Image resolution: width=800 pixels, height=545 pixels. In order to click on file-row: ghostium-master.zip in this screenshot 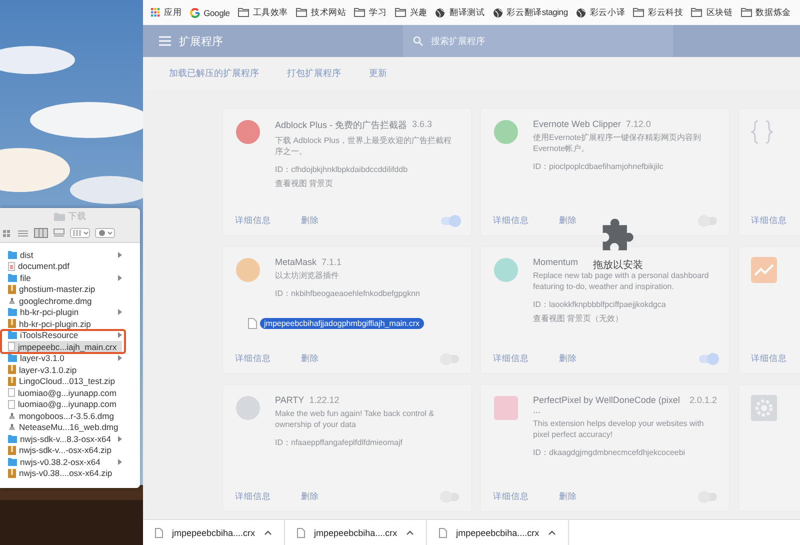, I will do `click(65, 289)`.